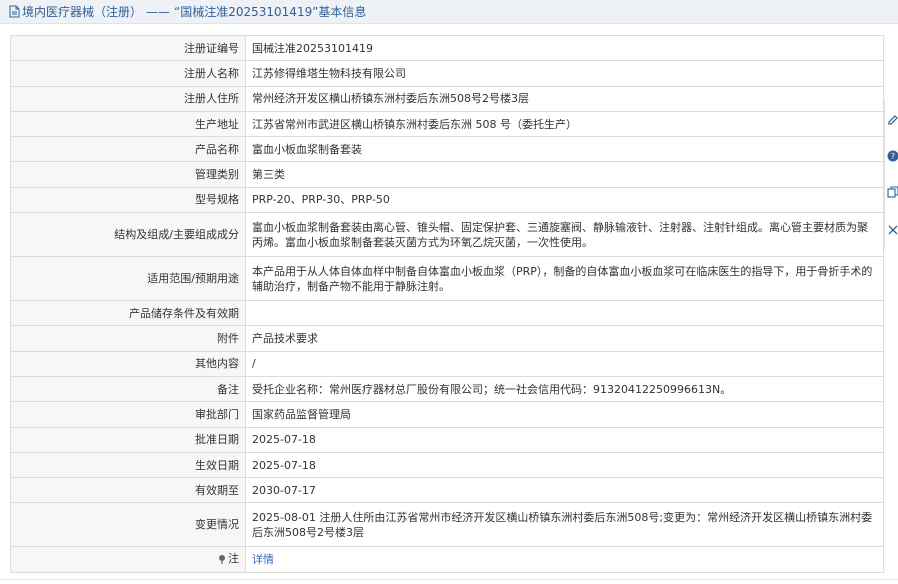  What do you see at coordinates (564, 174) in the screenshot?
I see `mgmt-class-value: 第三类` at bounding box center [564, 174].